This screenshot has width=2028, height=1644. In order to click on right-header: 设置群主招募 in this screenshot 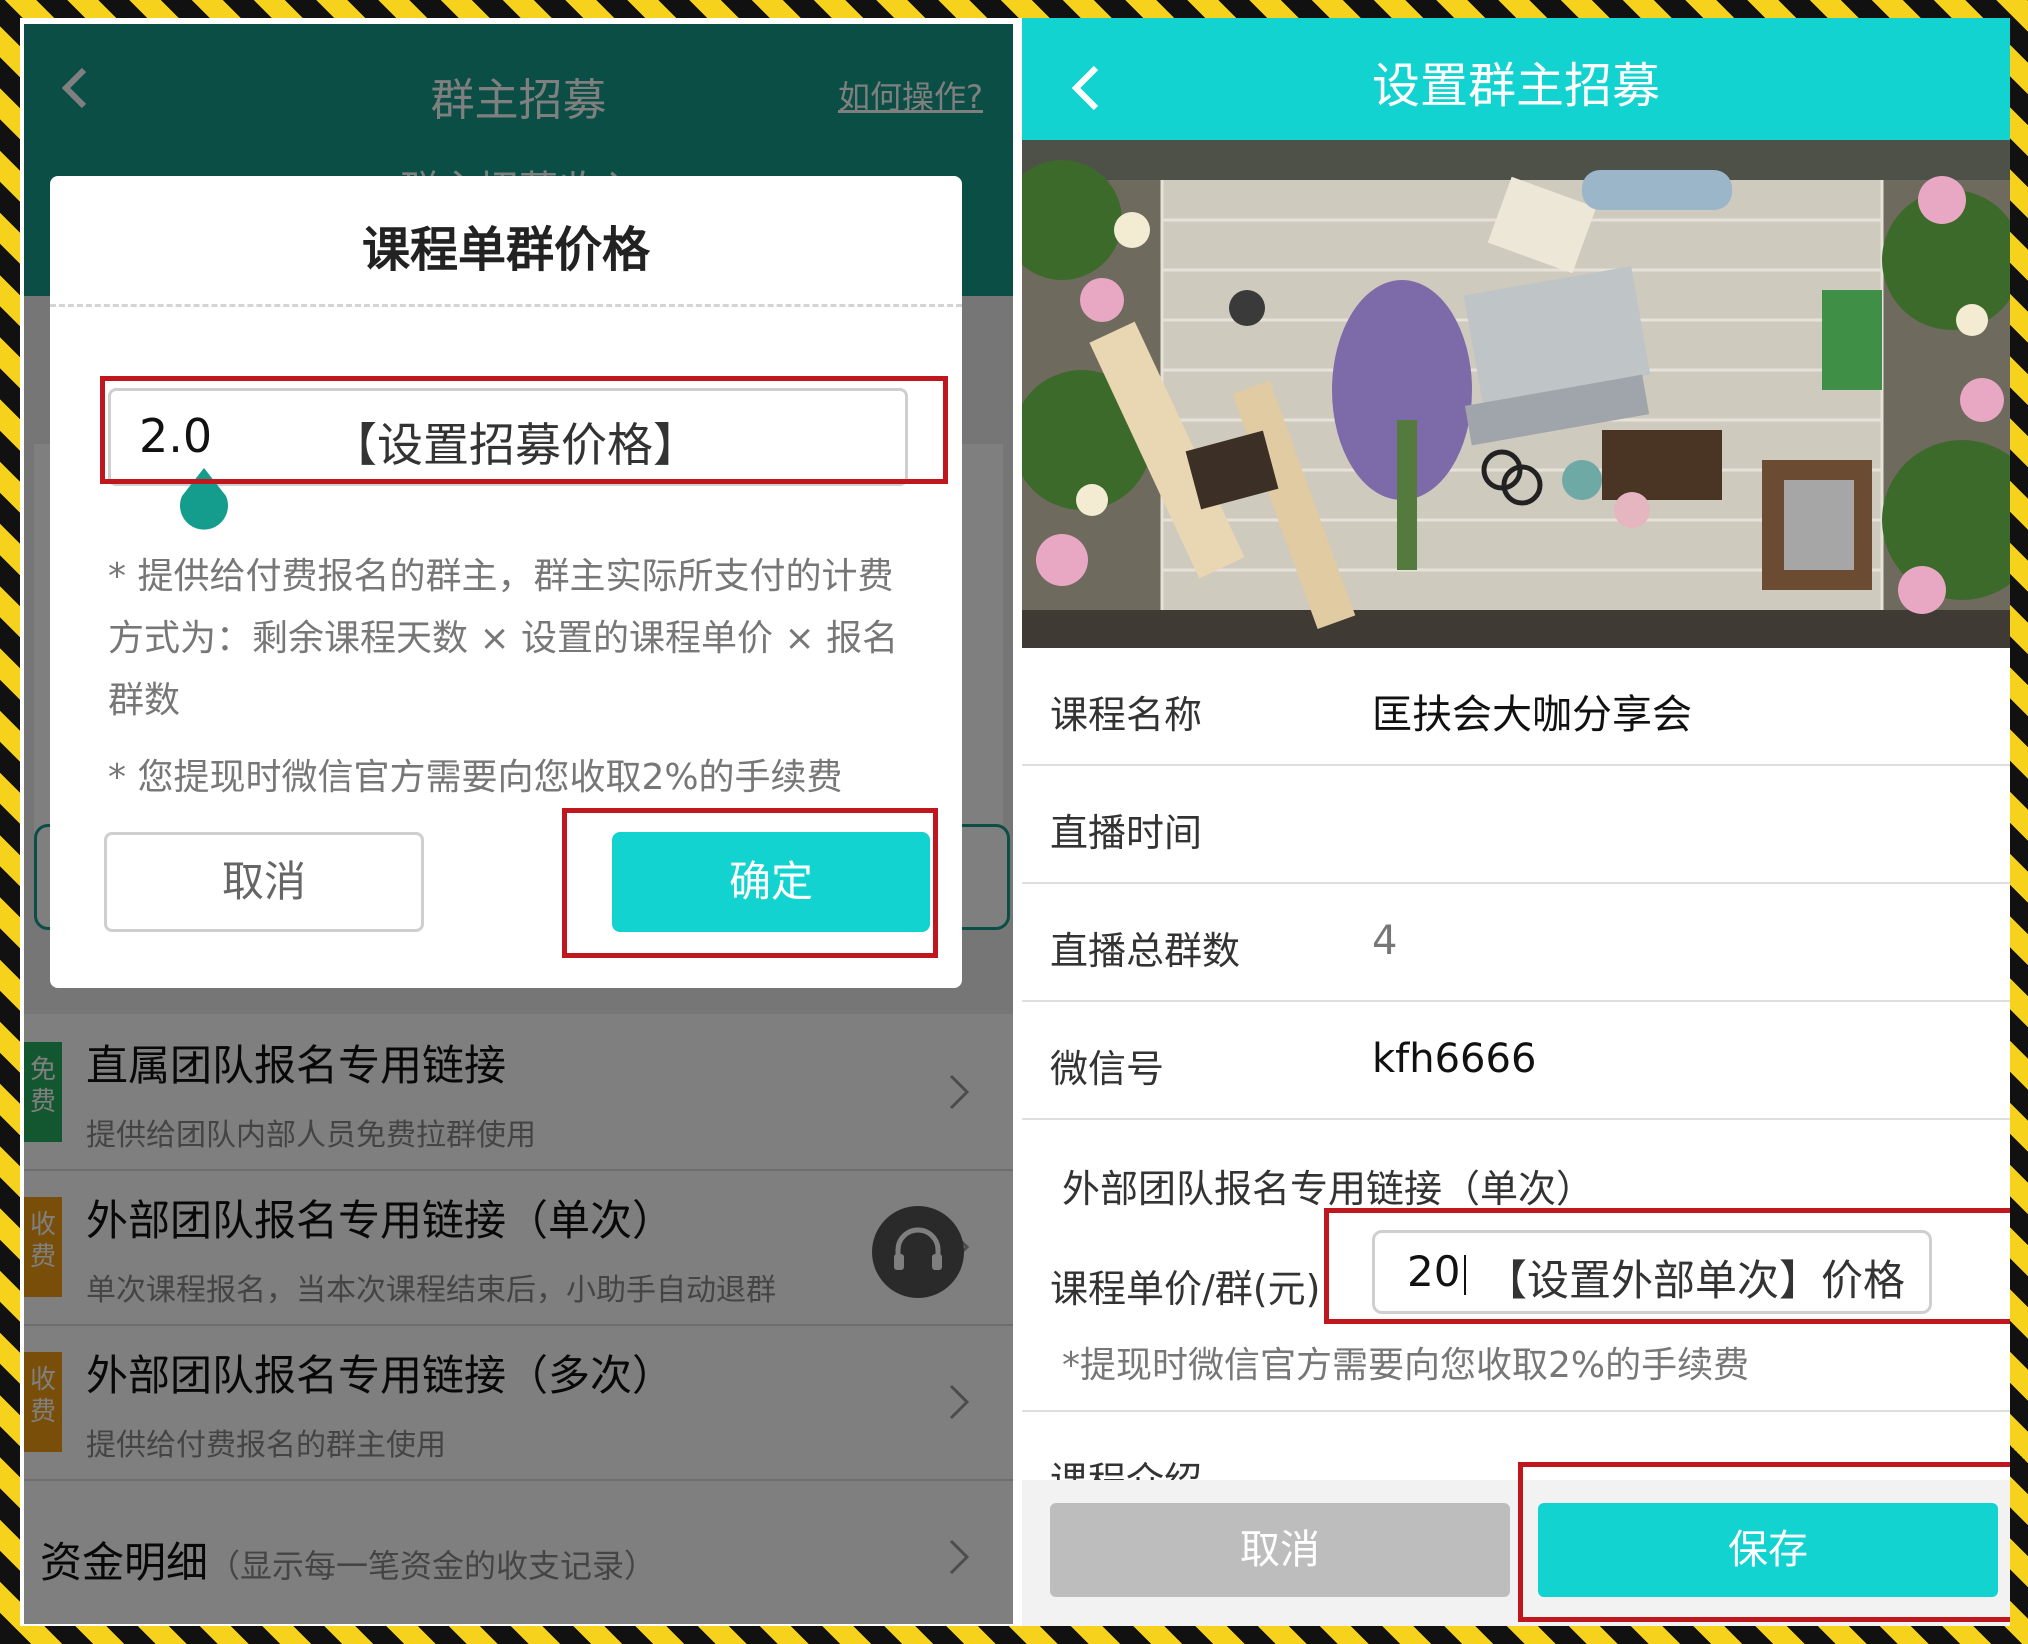, I will do `click(1516, 79)`.